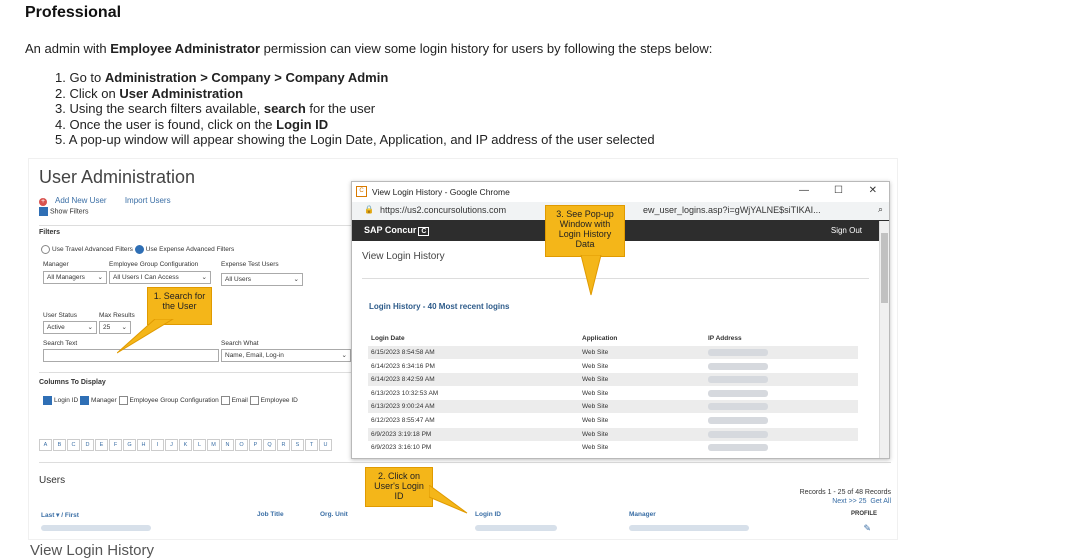 The image size is (1082, 559). What do you see at coordinates (73, 445) in the screenshot?
I see `alpha-letter: C` at bounding box center [73, 445].